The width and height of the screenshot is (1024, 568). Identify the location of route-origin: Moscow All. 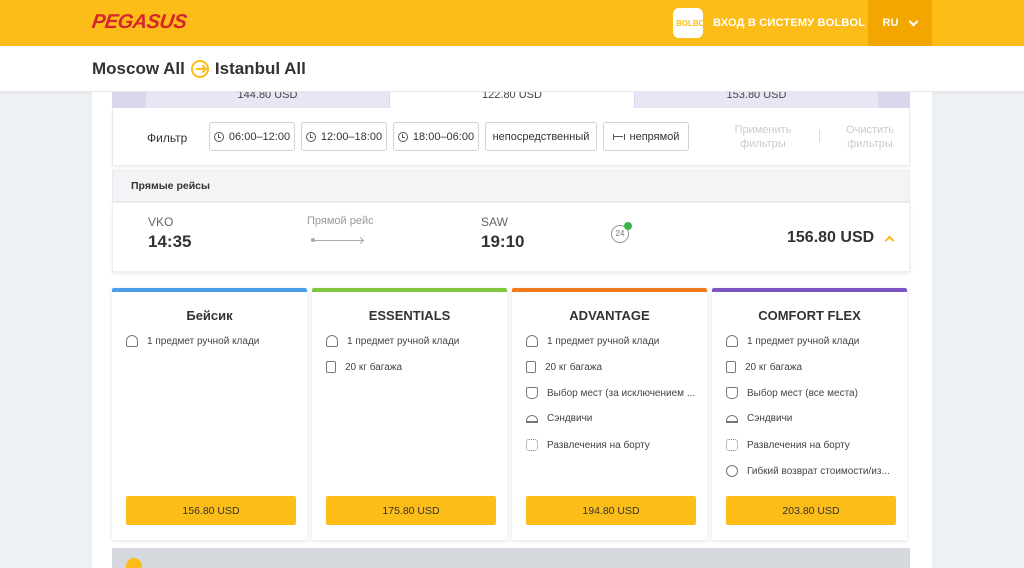
(138, 68).